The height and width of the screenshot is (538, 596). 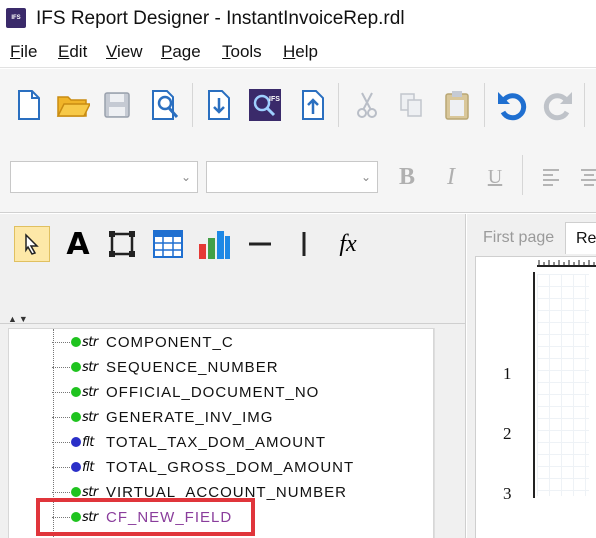 I want to click on font-name-combo: ⌄, so click(x=104, y=177).